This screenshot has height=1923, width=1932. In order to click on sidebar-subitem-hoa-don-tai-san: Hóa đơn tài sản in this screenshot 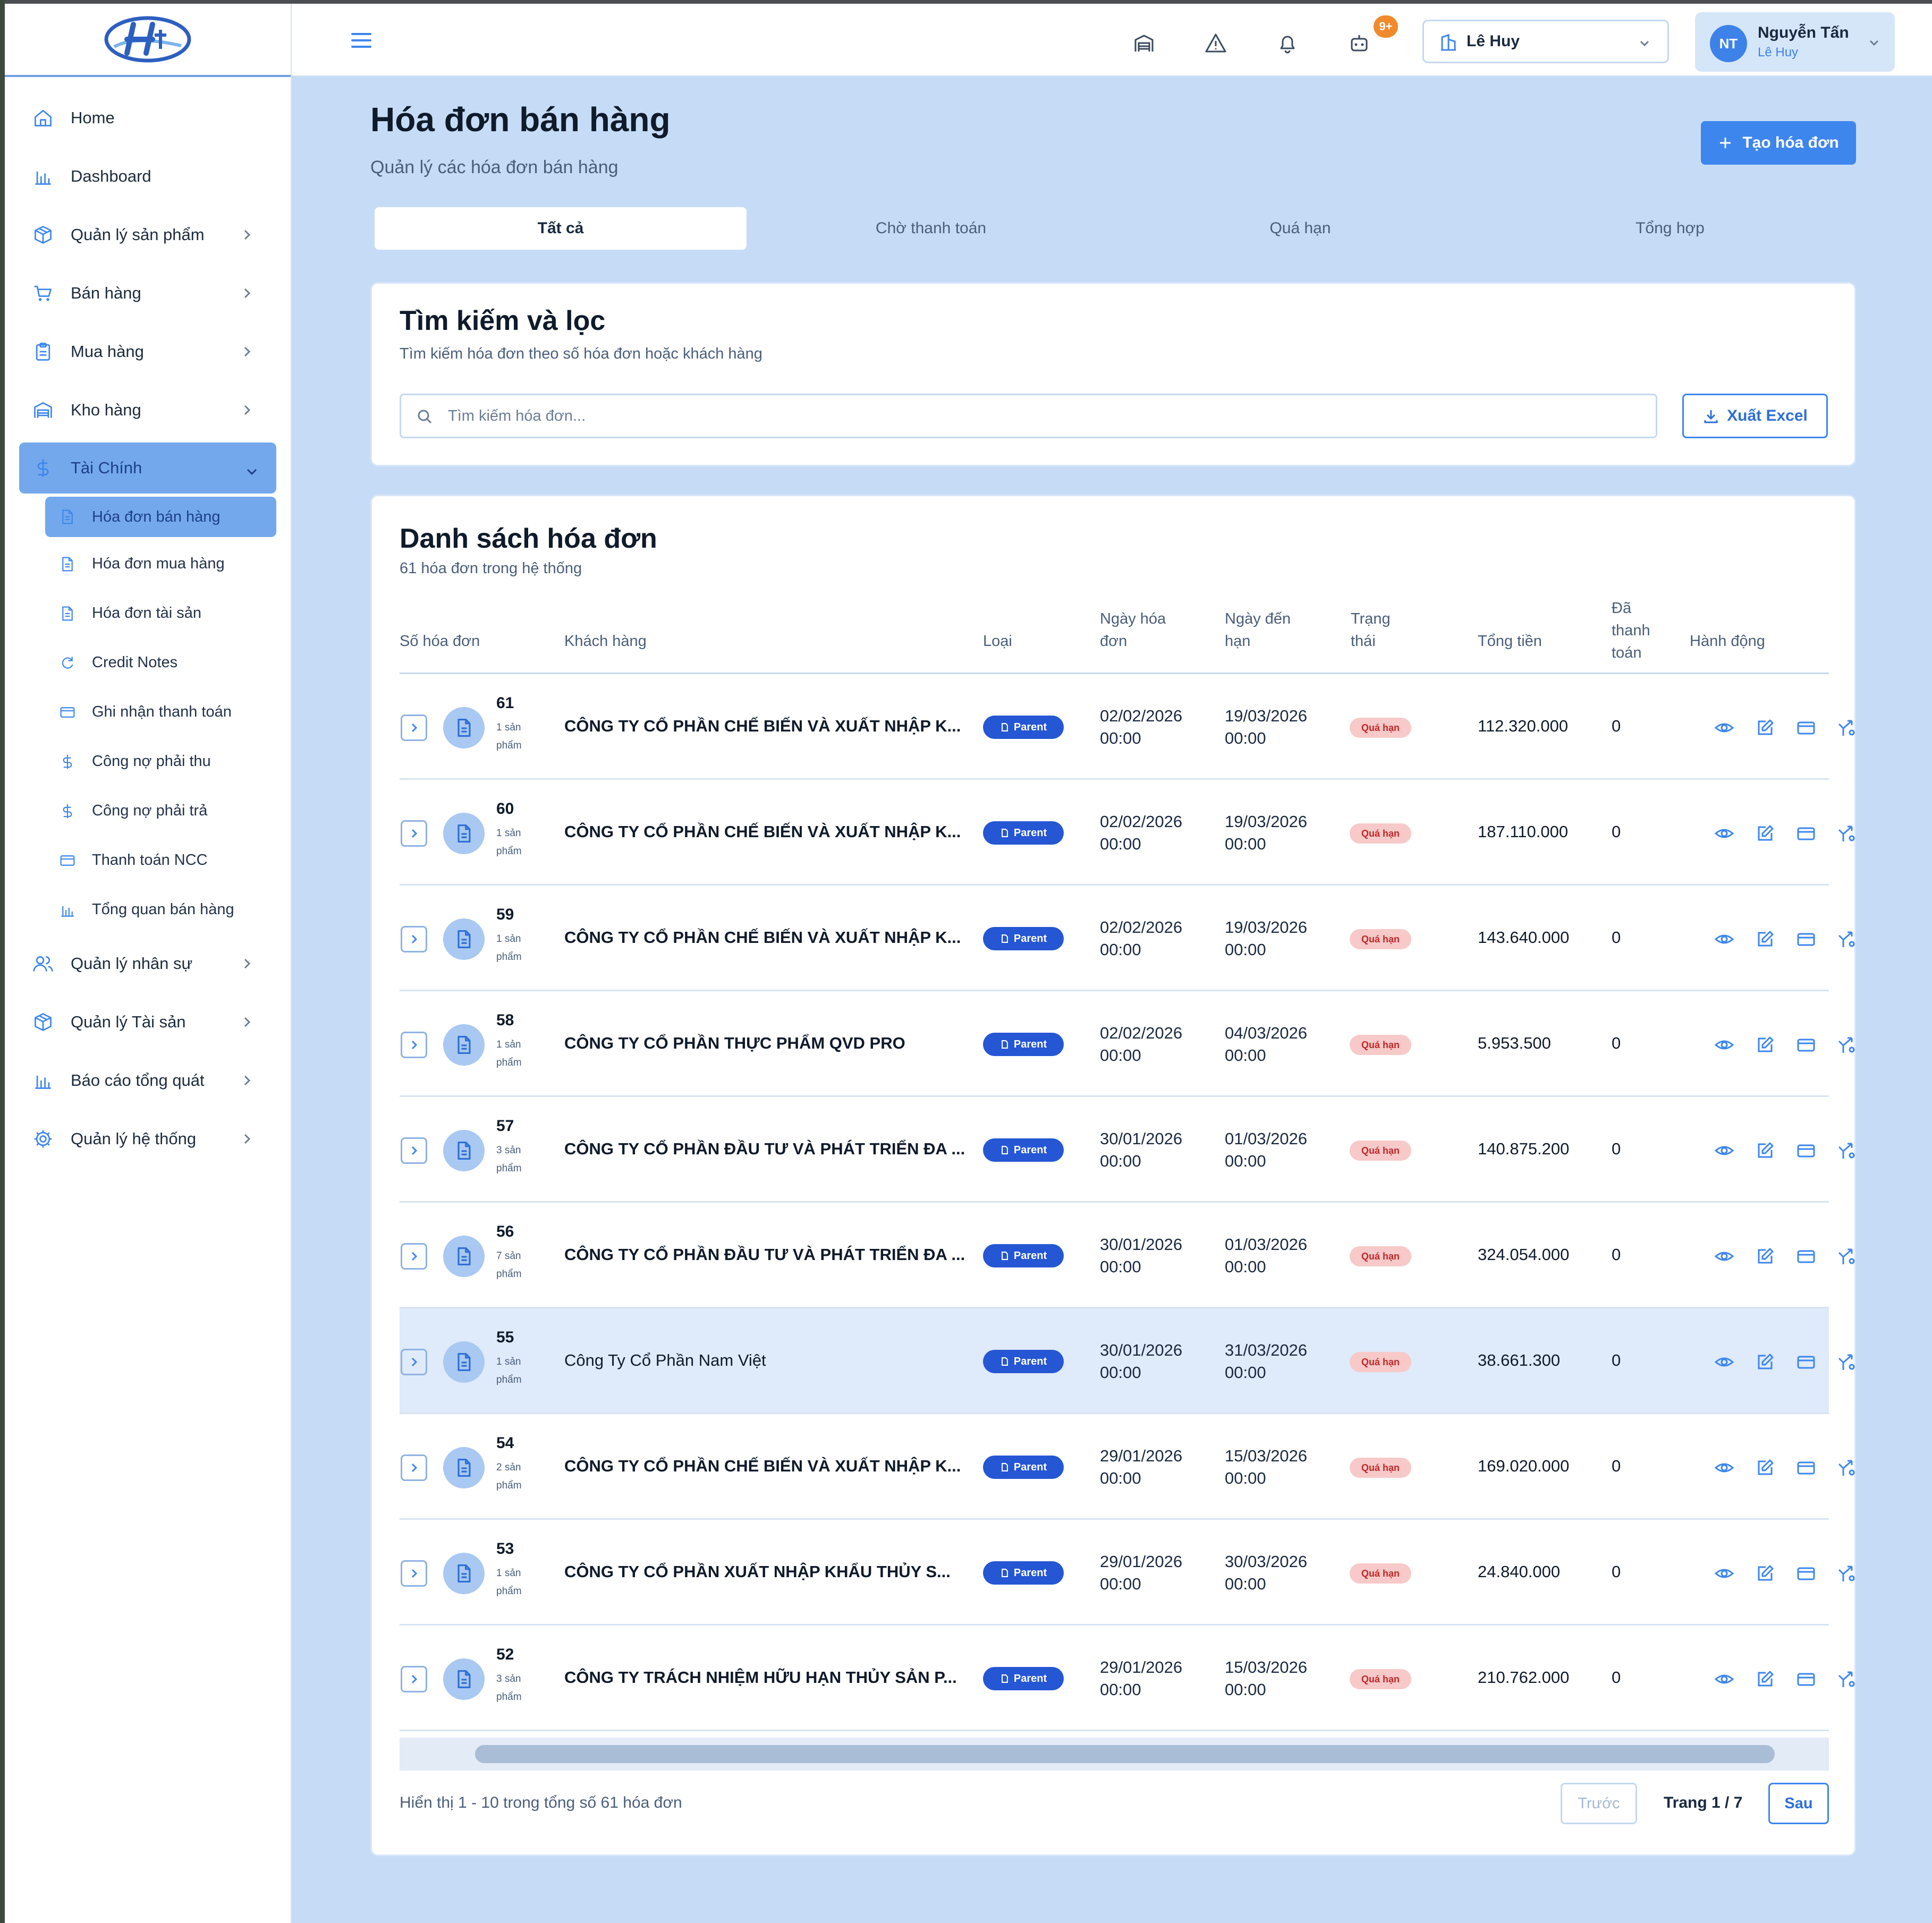, I will do `click(148, 614)`.